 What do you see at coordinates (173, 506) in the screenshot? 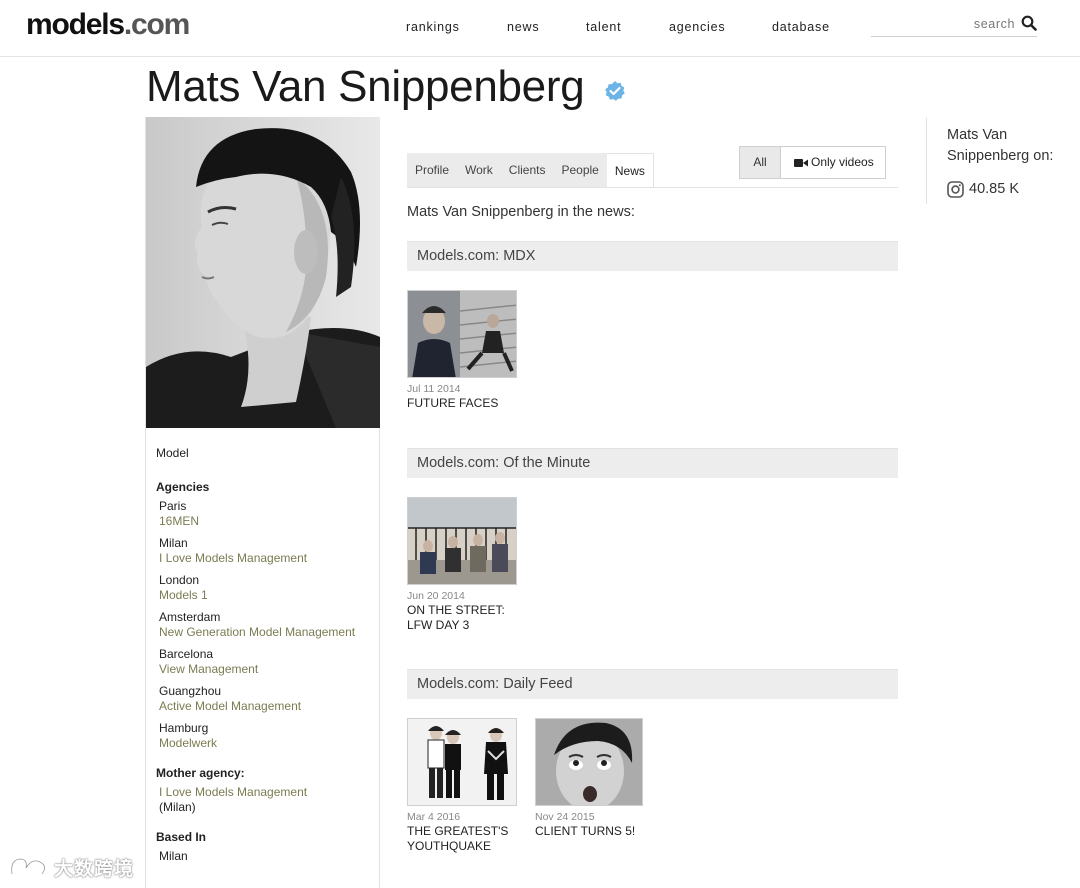
I see `agency-city: Paris` at bounding box center [173, 506].